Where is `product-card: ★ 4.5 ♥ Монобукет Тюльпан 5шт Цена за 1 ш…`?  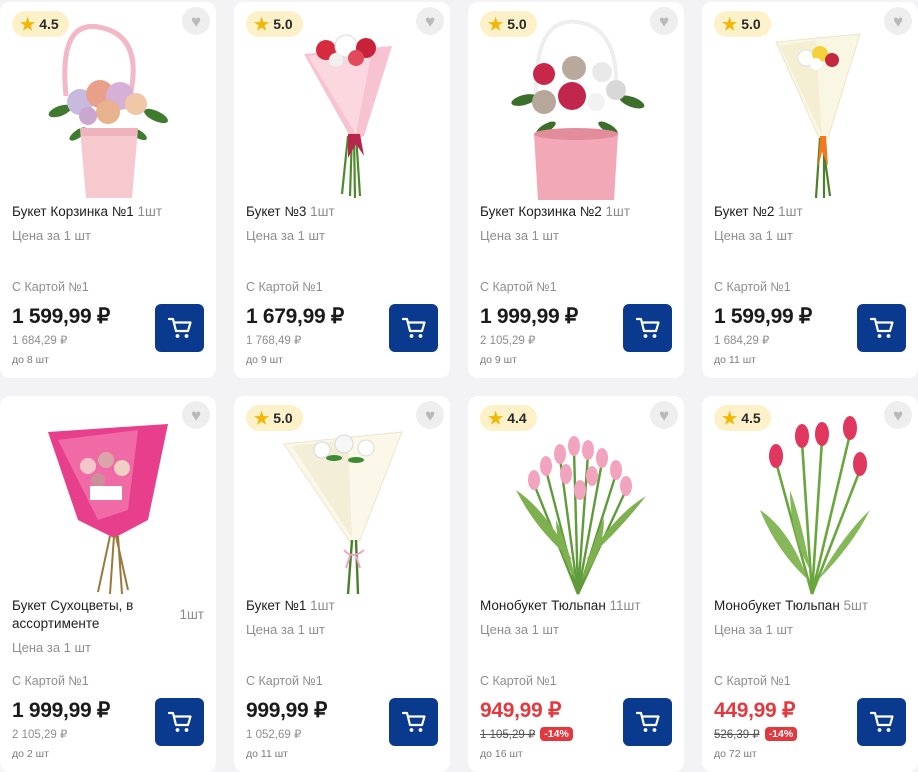 product-card: ★ 4.5 ♥ Монобукет Тюльпан 5шт Цена за 1 ш… is located at coordinates (810, 584).